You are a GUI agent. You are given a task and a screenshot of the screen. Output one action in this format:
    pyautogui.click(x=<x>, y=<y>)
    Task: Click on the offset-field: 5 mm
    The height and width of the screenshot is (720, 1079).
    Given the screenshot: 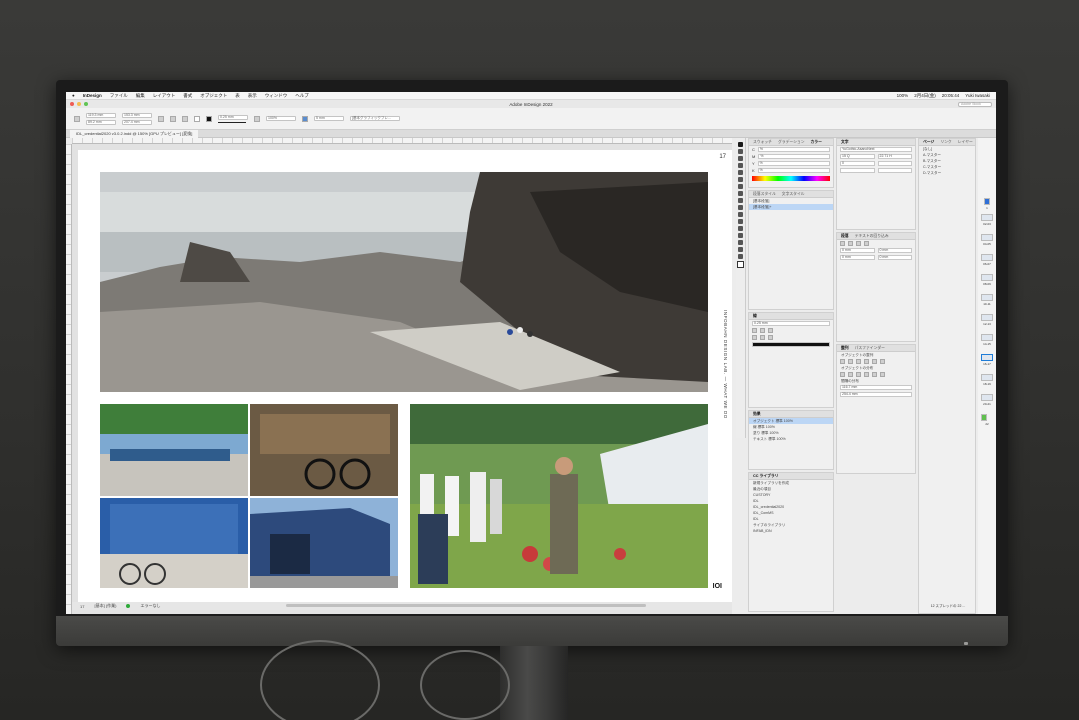 What is the action you would take?
    pyautogui.click(x=329, y=118)
    